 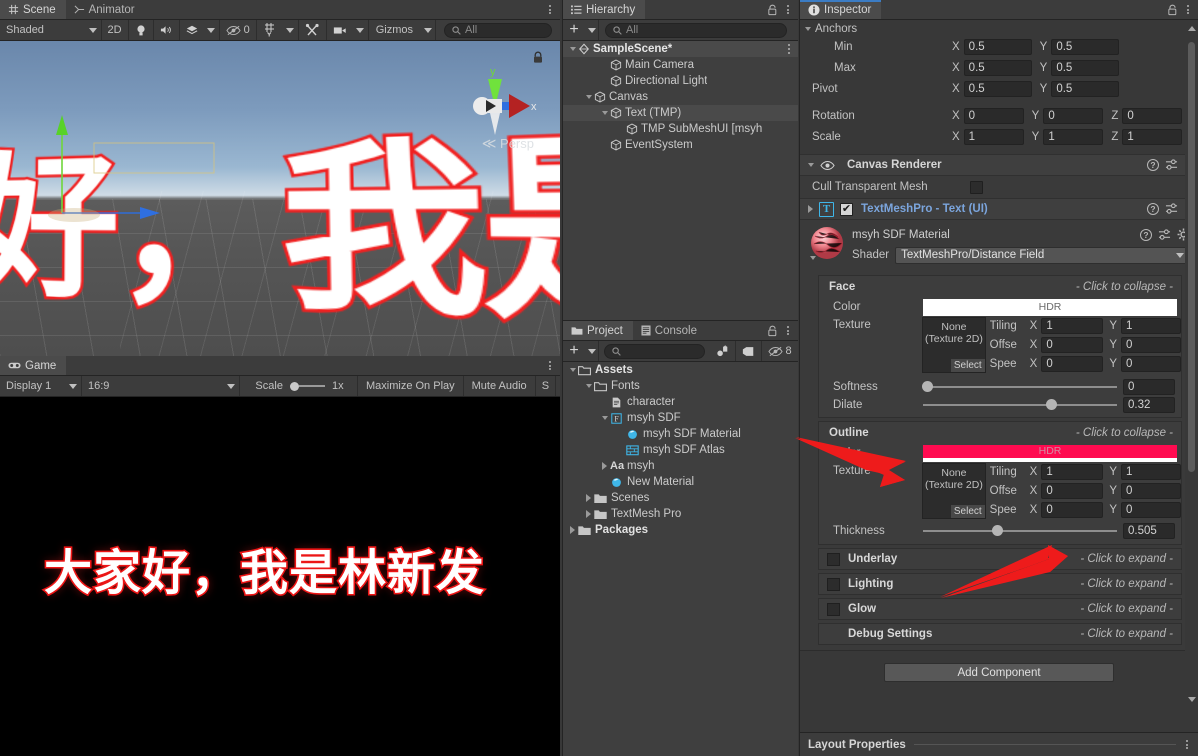 I want to click on section-lighting: Lighting - Click to expand -, so click(x=1000, y=584).